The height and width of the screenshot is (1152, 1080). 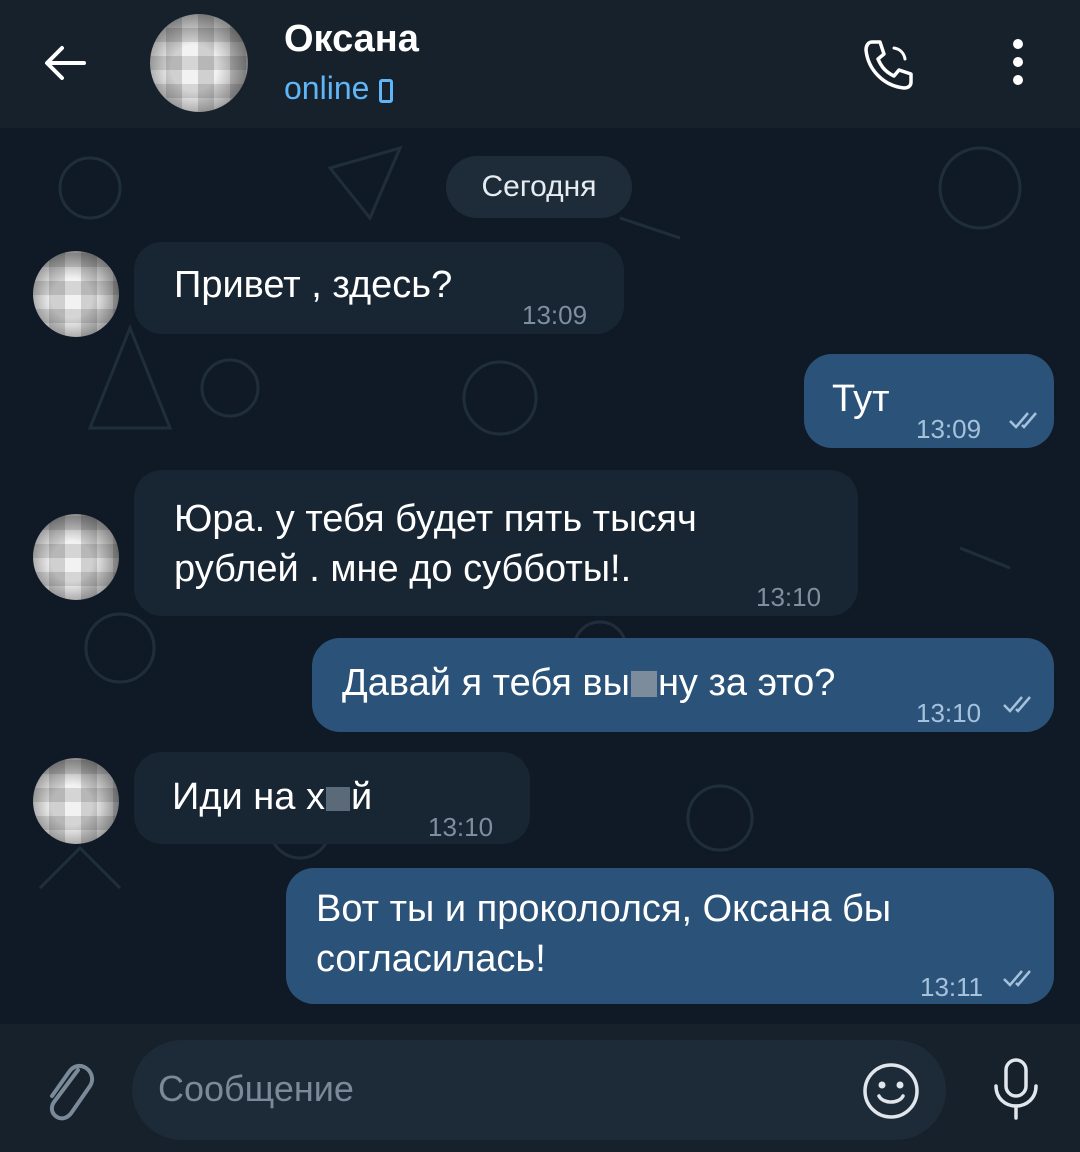 What do you see at coordinates (403, 569) in the screenshot?
I see `message-line: рублей . мне до субботы!.` at bounding box center [403, 569].